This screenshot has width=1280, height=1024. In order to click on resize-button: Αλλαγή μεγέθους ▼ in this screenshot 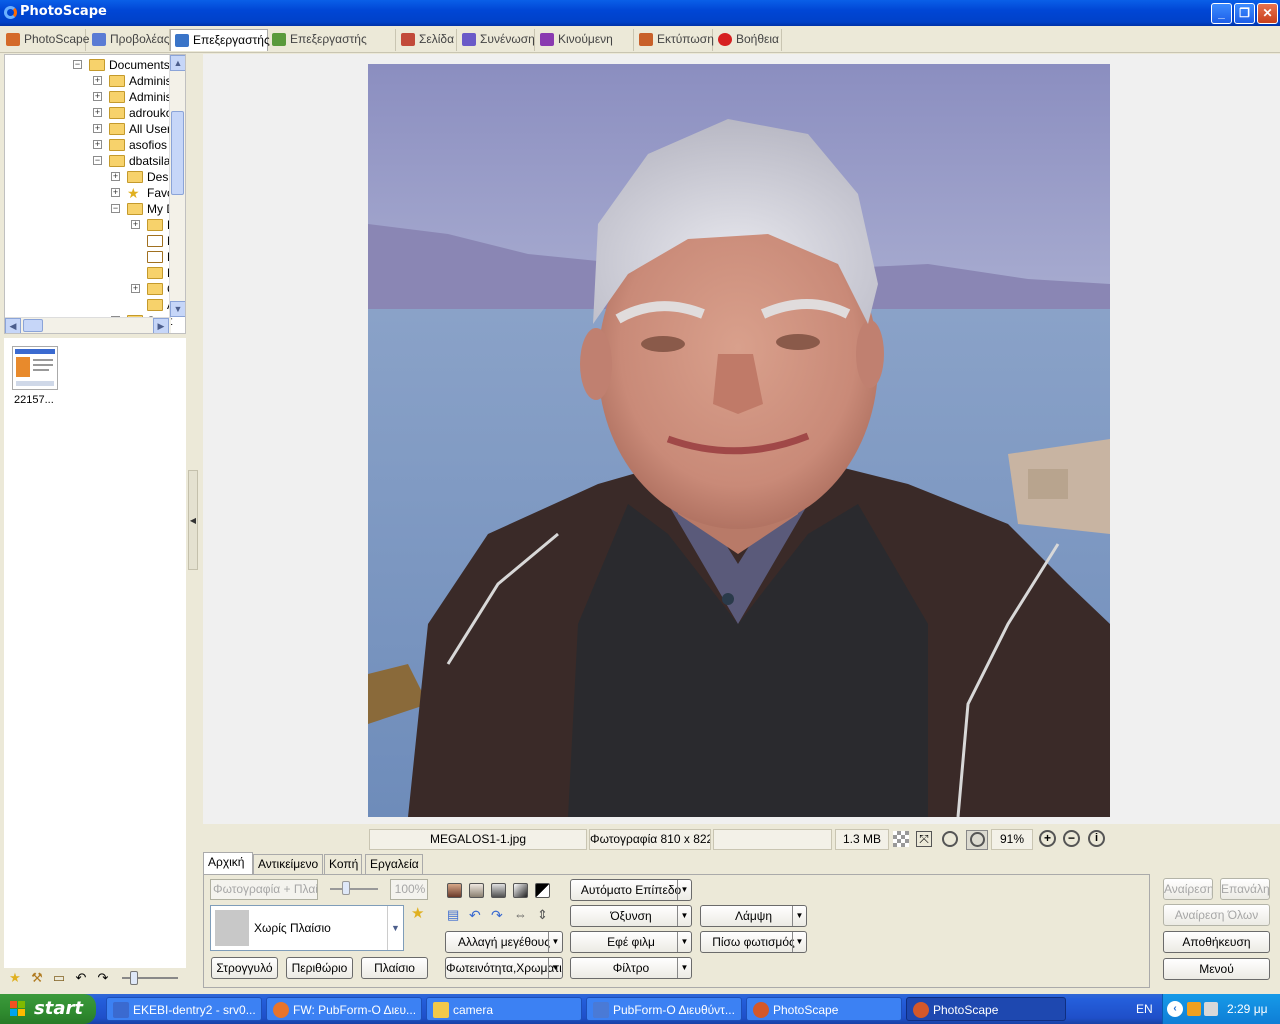, I will do `click(504, 942)`.